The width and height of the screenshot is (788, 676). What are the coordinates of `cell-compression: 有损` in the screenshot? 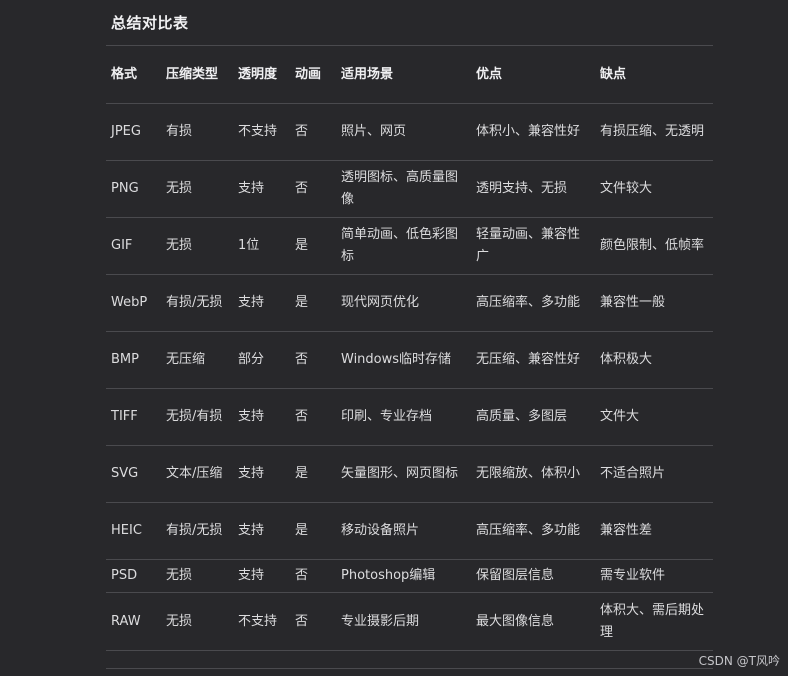 It's located at (197, 132).